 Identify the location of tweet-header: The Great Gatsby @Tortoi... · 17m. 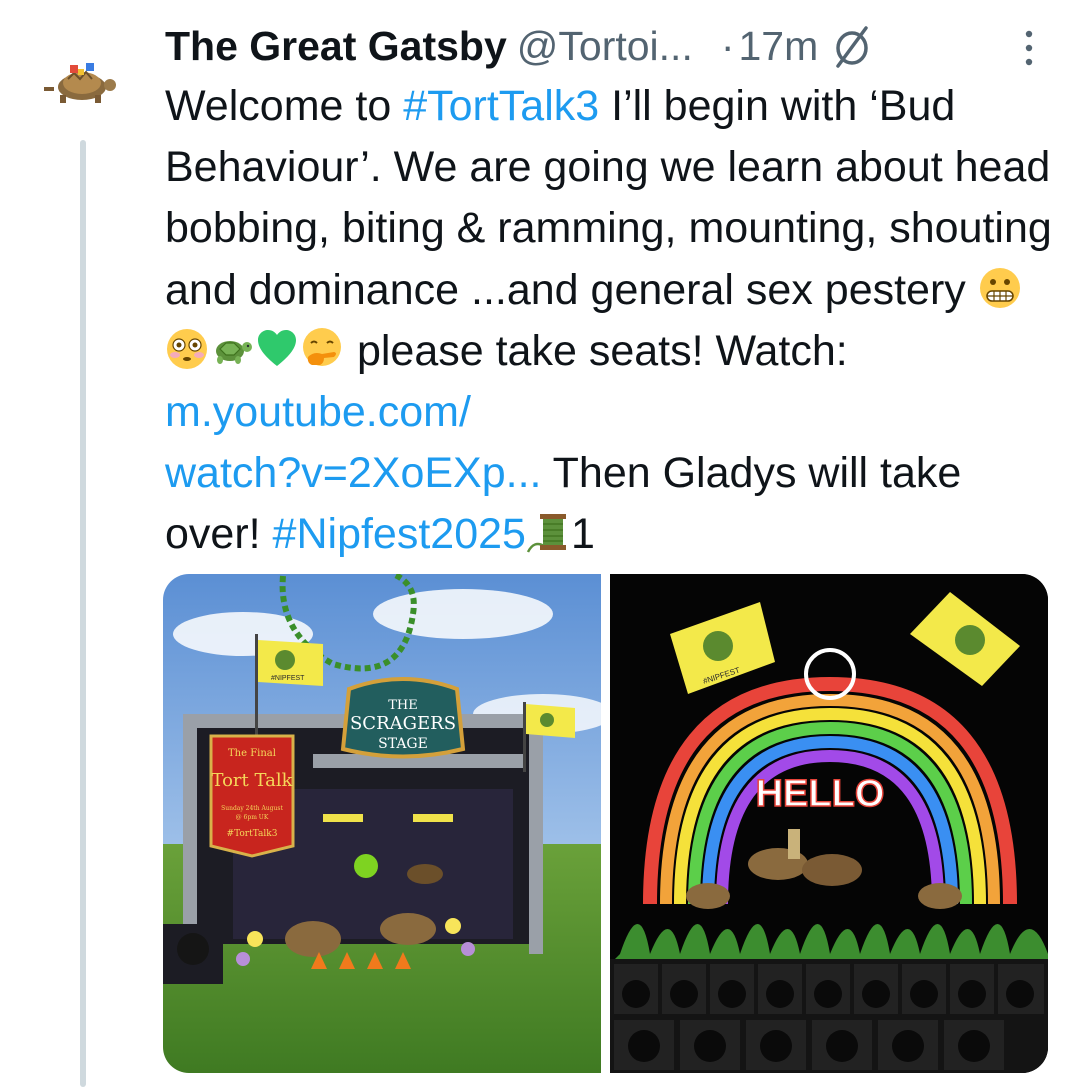
(605, 46).